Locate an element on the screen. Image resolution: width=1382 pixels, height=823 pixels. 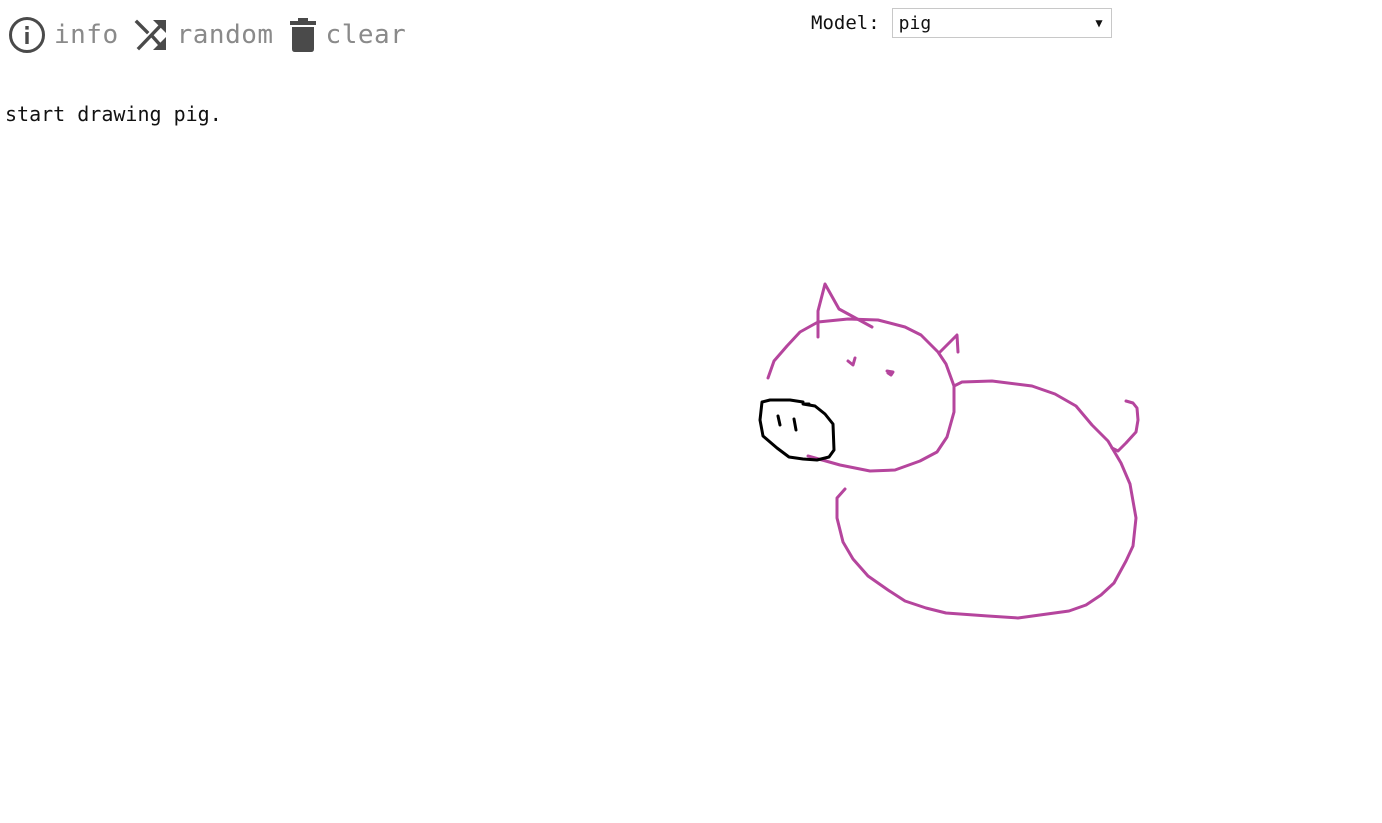
model-label: Model: is located at coordinates (845, 23).